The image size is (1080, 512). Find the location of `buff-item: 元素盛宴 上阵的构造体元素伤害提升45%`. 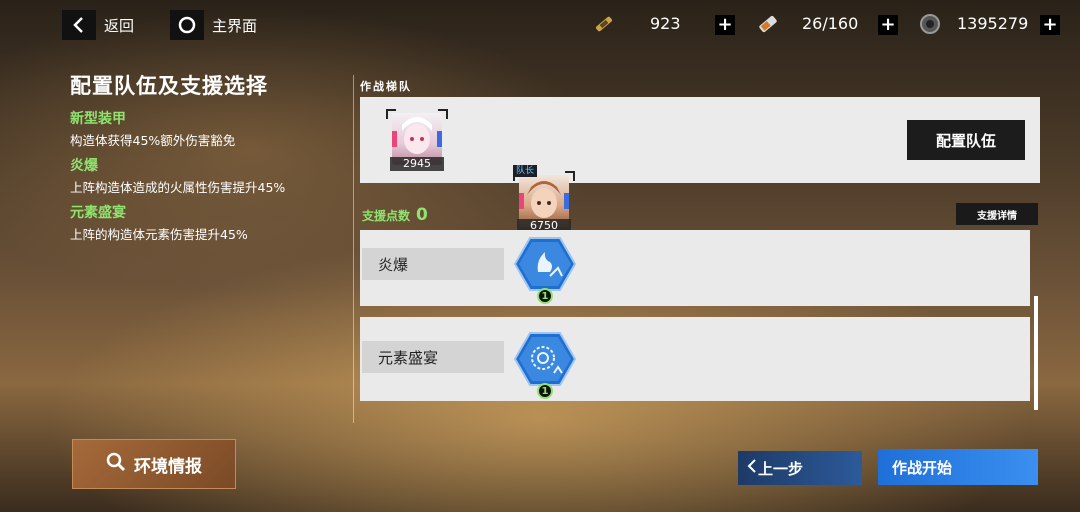

buff-item: 元素盛宴 上阵的构造体元素伤害提升45% is located at coordinates (177, 222).